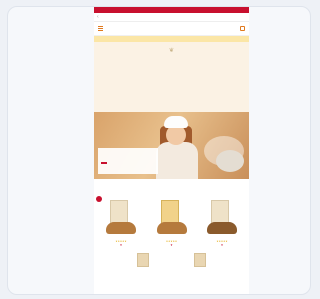  I want to click on chef-hat, so click(176, 122).